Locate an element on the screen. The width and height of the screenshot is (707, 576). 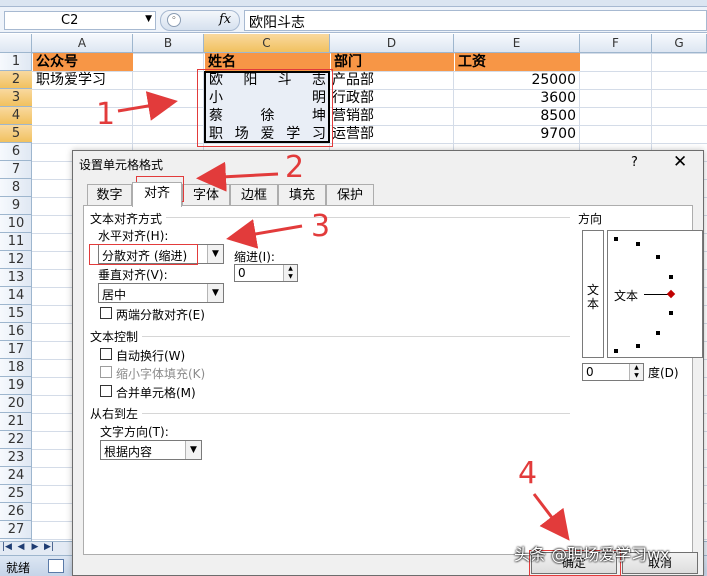
cell-d4: 营销部 is located at coordinates (393, 116).